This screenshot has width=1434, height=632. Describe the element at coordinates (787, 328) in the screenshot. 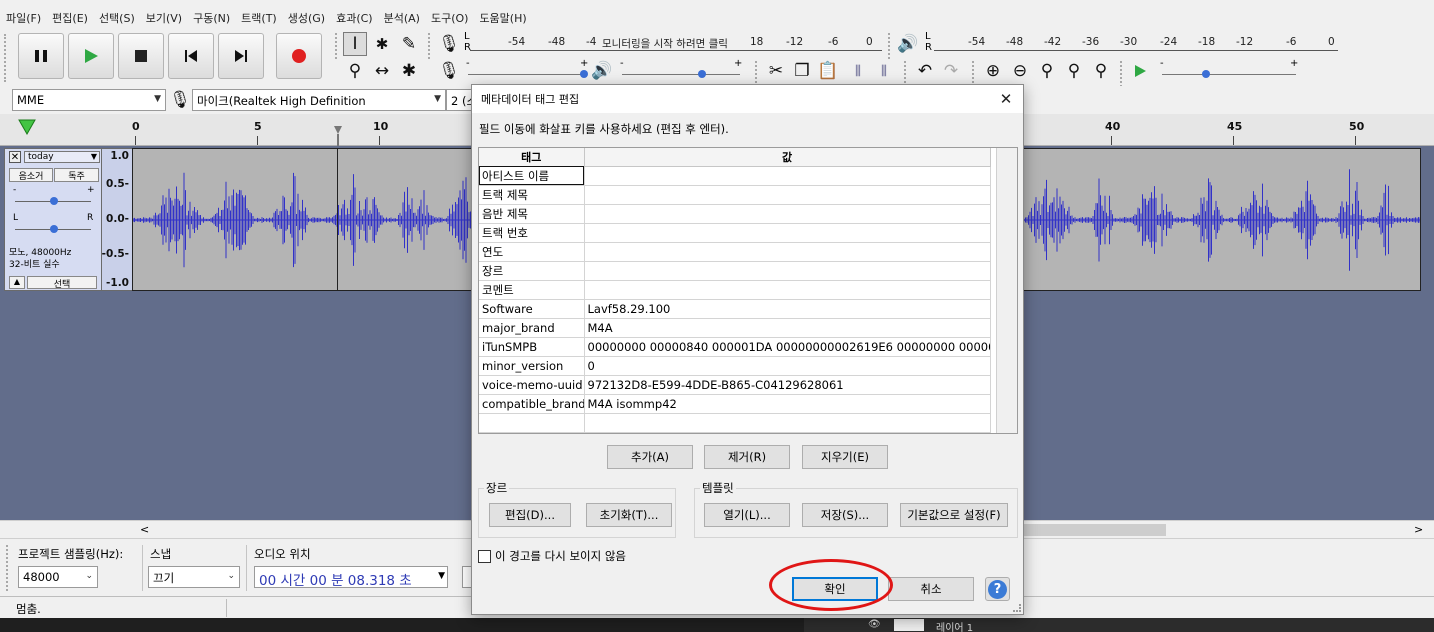

I see `value-cell: M4A` at that location.